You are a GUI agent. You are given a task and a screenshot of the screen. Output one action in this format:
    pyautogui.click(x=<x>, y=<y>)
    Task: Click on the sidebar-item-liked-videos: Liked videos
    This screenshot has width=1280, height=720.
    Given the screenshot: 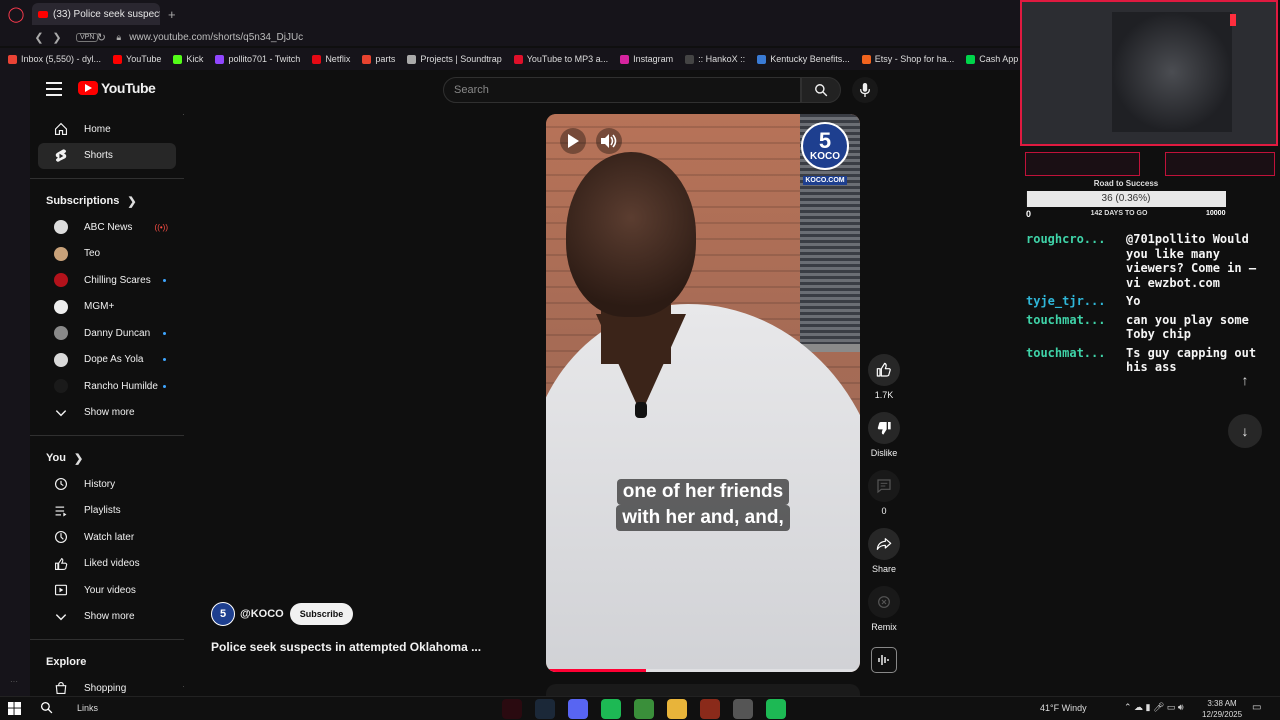 What is the action you would take?
    pyautogui.click(x=107, y=564)
    